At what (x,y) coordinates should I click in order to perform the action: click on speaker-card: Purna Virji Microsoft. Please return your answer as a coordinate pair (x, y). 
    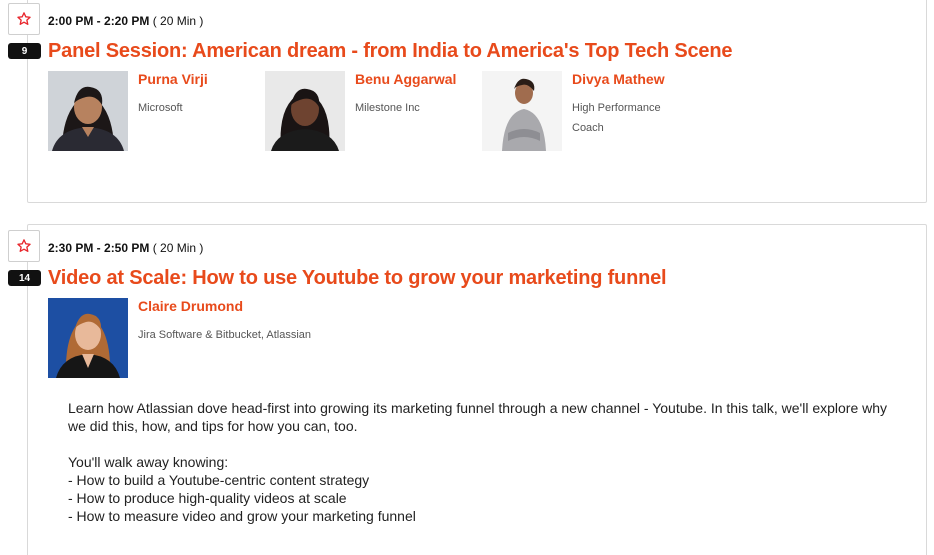
    Looking at the image, I should click on (153, 112).